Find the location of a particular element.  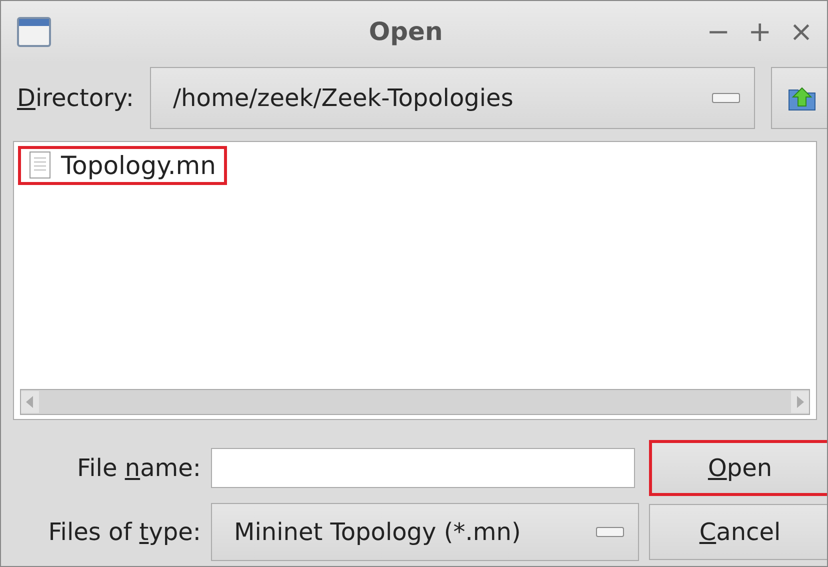

file-name-field is located at coordinates (423, 468).